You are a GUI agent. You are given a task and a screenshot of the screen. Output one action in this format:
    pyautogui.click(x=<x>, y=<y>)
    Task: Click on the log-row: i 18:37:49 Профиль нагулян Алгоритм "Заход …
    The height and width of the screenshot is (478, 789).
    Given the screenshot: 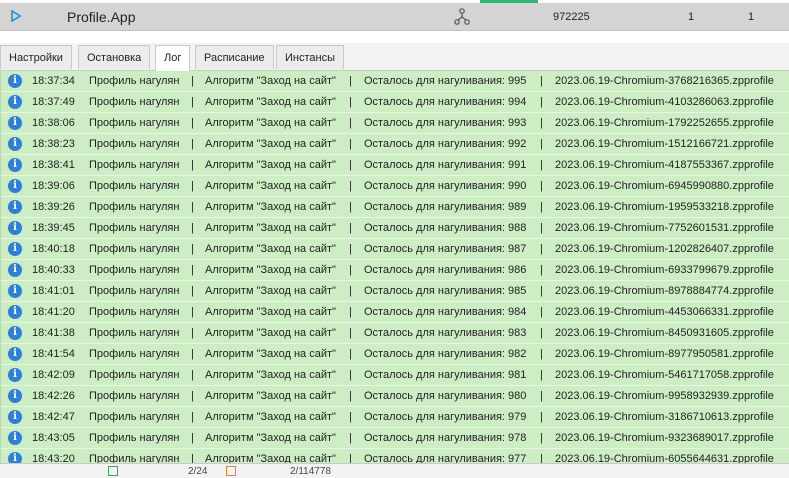 What is the action you would take?
    pyautogui.click(x=395, y=102)
    